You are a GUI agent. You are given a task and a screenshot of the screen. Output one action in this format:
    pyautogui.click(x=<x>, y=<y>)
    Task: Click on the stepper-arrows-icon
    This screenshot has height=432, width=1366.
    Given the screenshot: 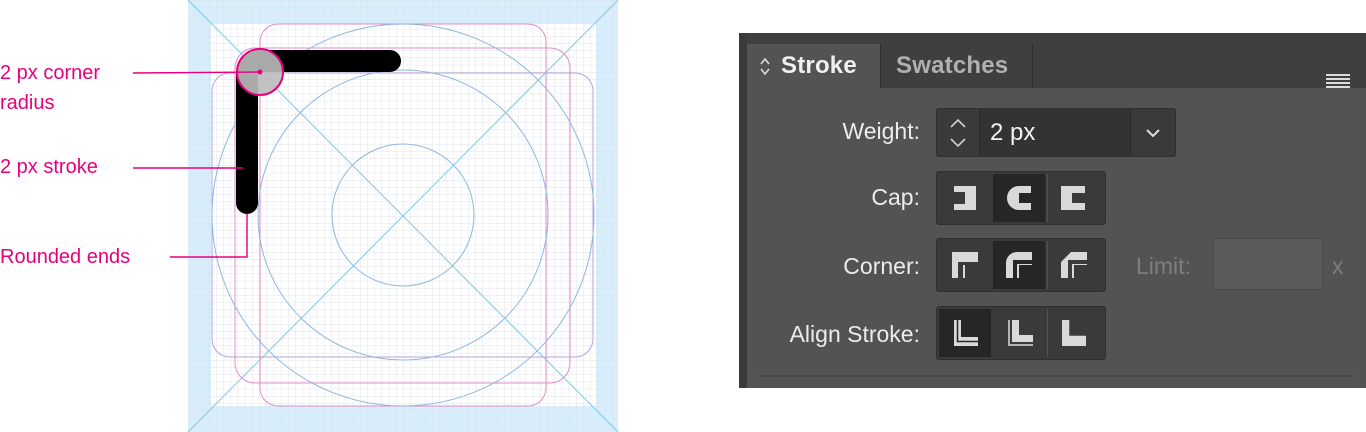 What is the action you would take?
    pyautogui.click(x=958, y=133)
    